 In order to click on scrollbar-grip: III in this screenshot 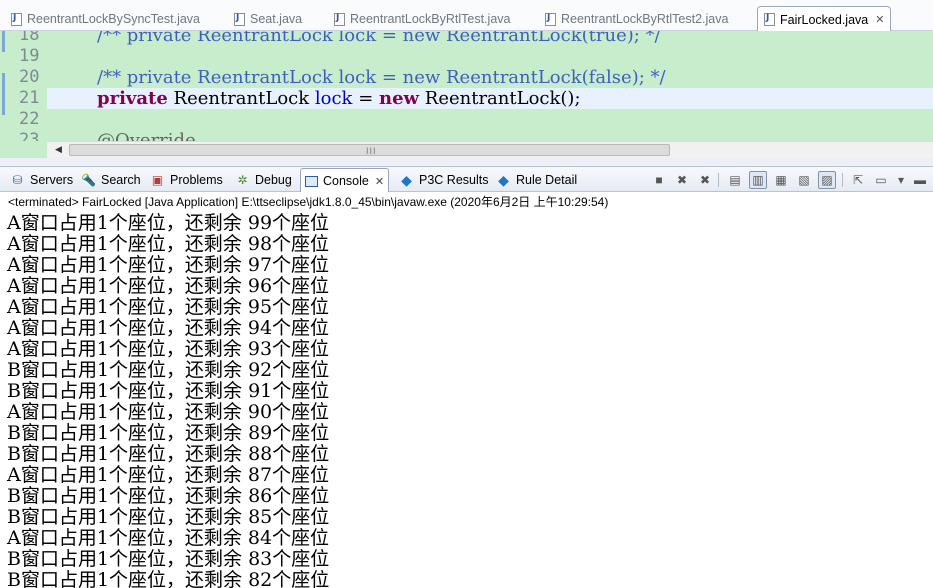, I will do `click(371, 151)`.